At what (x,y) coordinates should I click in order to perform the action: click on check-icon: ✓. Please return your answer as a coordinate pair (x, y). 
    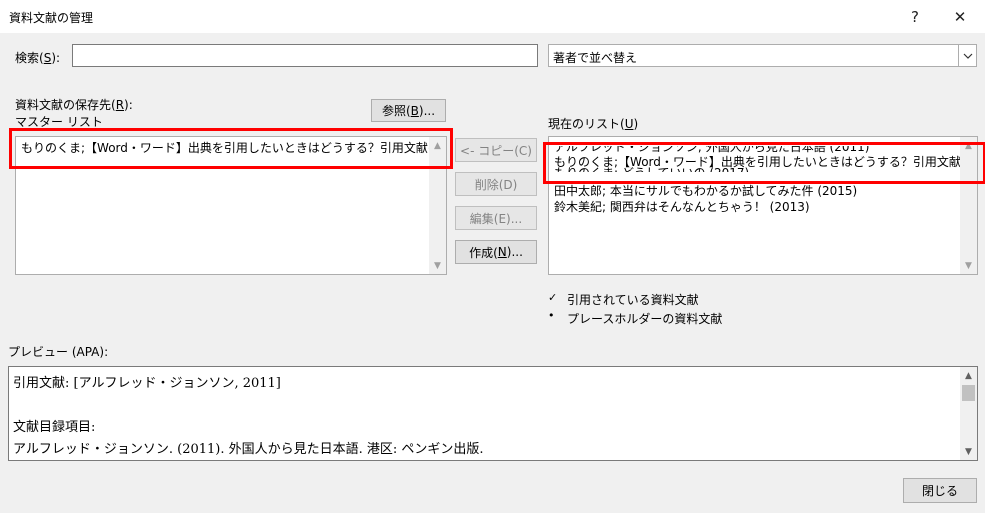
    Looking at the image, I should click on (553, 297).